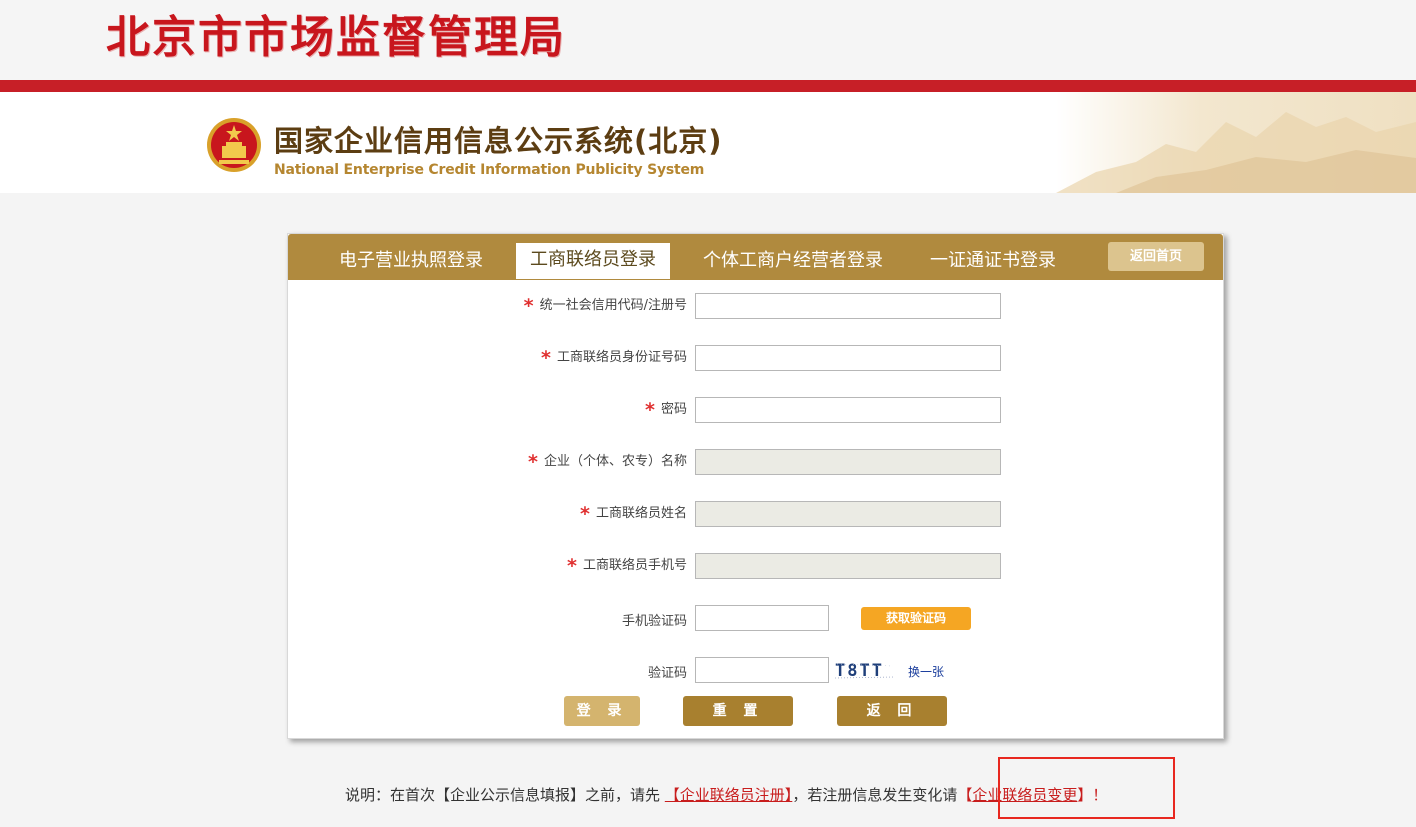  What do you see at coordinates (965, 795) in the screenshot?
I see `link-bracket-open: 【` at bounding box center [965, 795].